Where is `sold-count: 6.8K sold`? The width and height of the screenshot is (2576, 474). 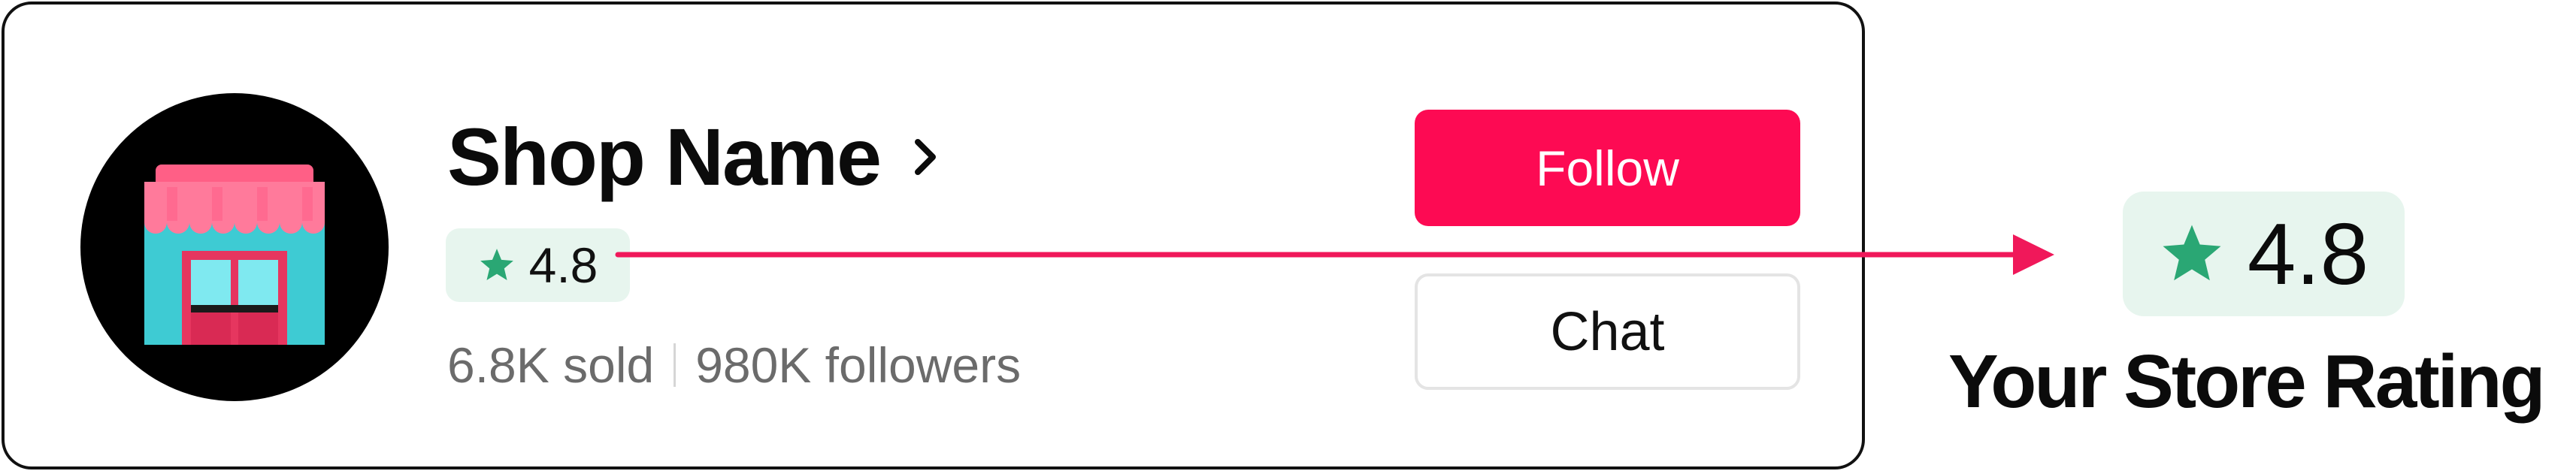
sold-count: 6.8K sold is located at coordinates (551, 365).